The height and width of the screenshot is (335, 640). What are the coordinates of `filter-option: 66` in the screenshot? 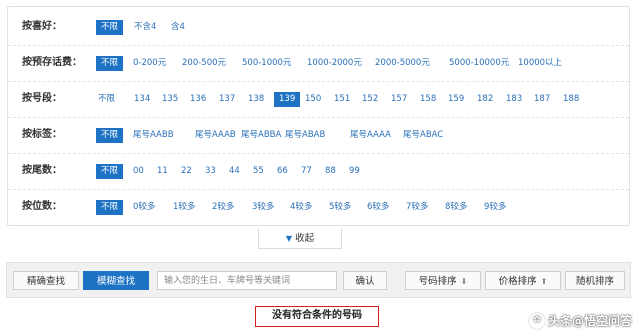 It's located at (282, 171).